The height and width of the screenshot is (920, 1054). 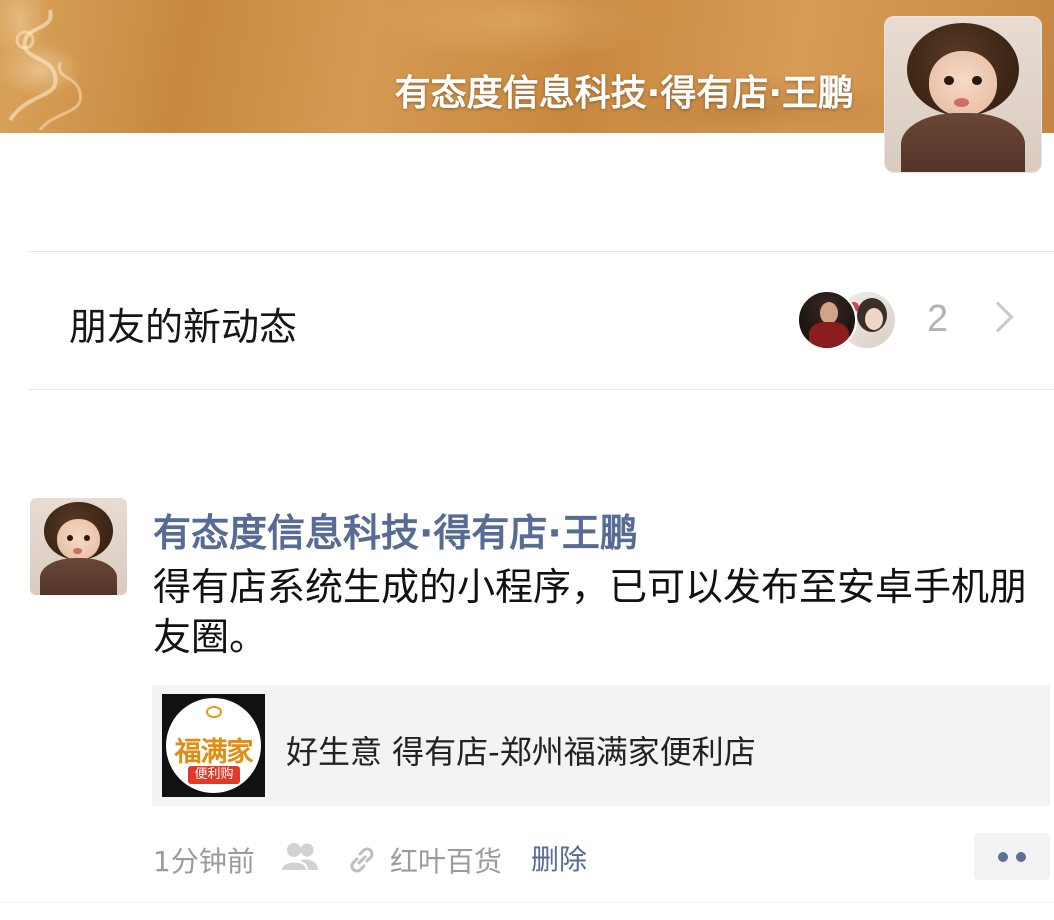 What do you see at coordinates (541, 320) in the screenshot?
I see `friends-activity-row: 朋友的新动态 2` at bounding box center [541, 320].